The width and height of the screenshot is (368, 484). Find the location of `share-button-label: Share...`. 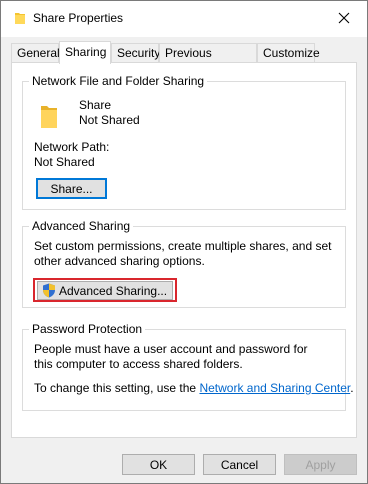

share-button-label: Share... is located at coordinates (71, 188).